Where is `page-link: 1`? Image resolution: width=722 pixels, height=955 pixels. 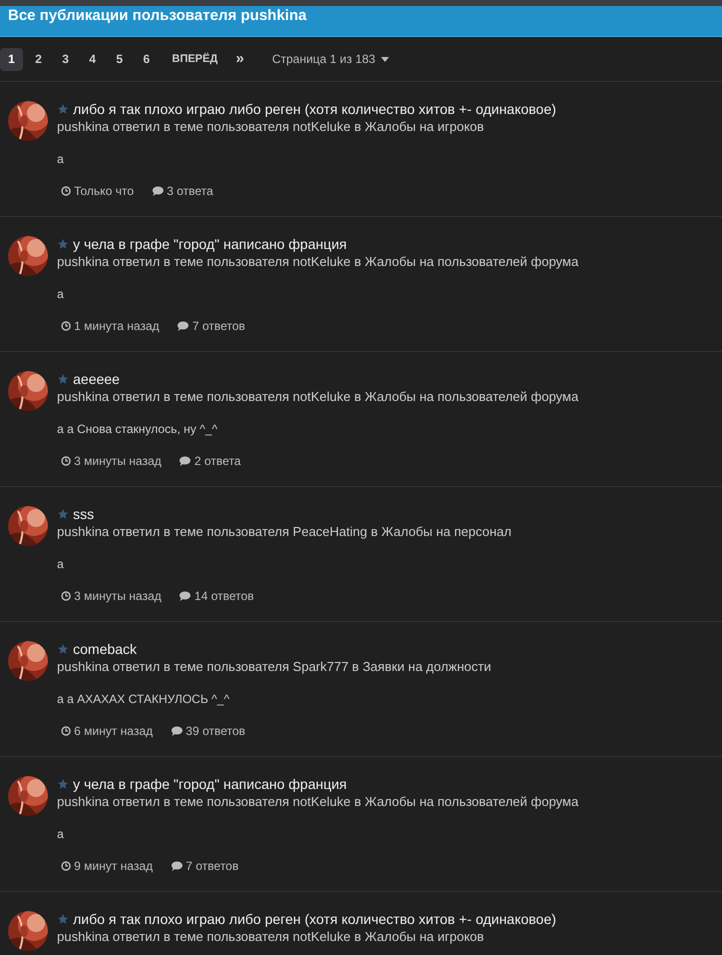 page-link: 1 is located at coordinates (11, 59).